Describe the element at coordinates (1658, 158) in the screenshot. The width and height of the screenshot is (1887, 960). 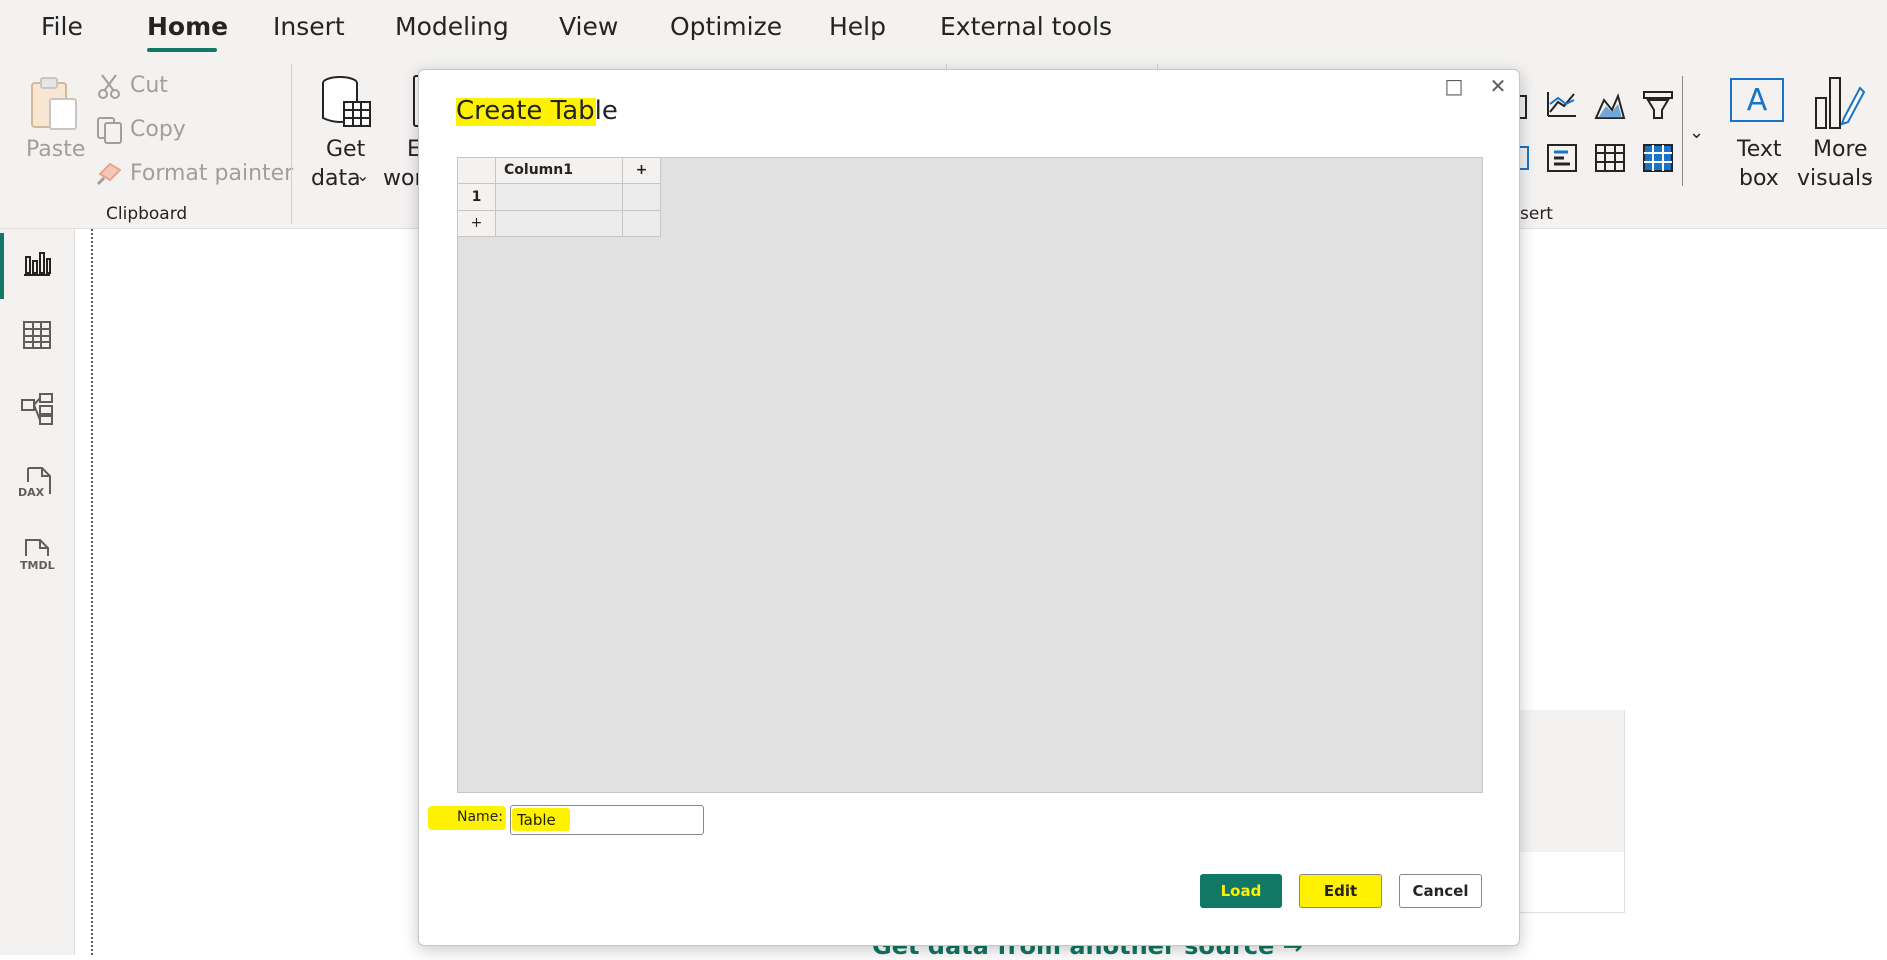
I see `matrix-icon` at that location.